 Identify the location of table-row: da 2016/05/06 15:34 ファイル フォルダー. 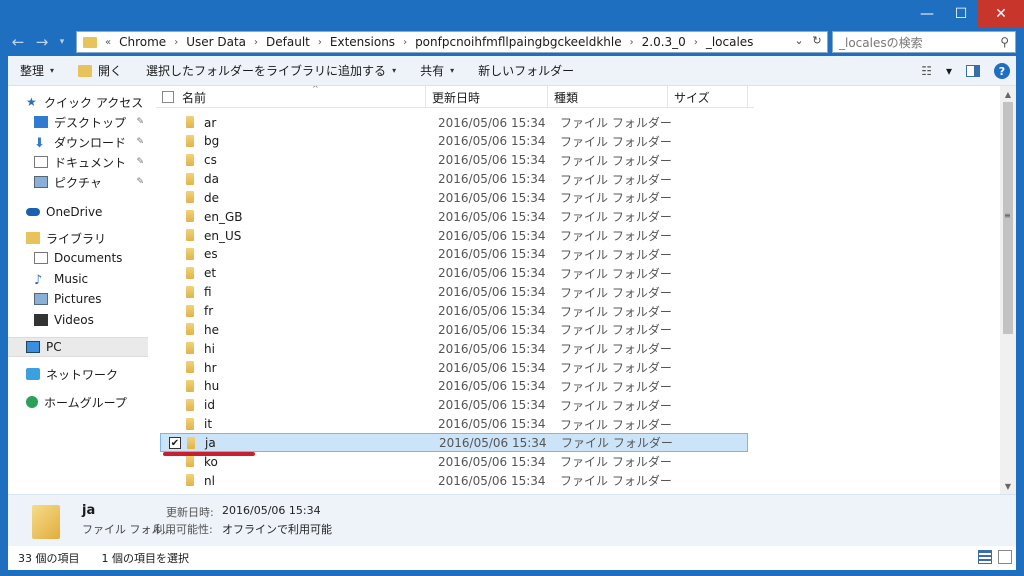
(454, 179).